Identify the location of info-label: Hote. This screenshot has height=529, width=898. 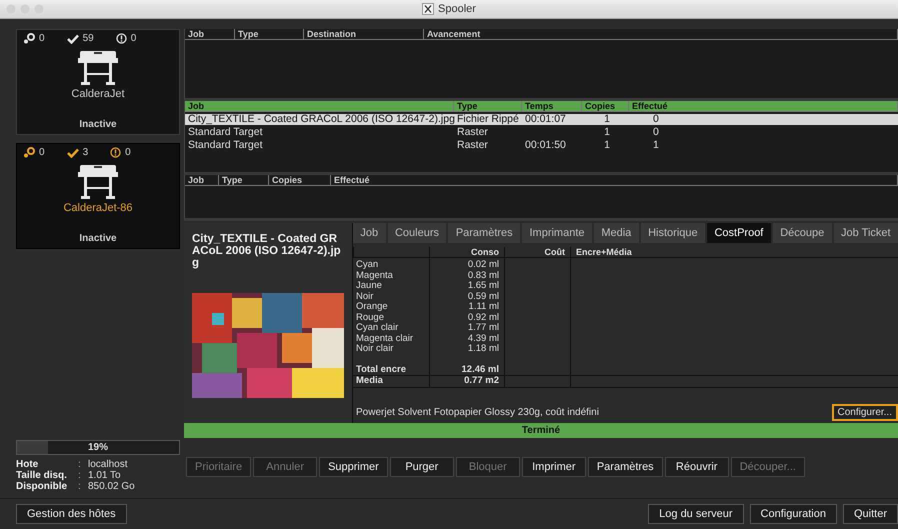
(28, 464).